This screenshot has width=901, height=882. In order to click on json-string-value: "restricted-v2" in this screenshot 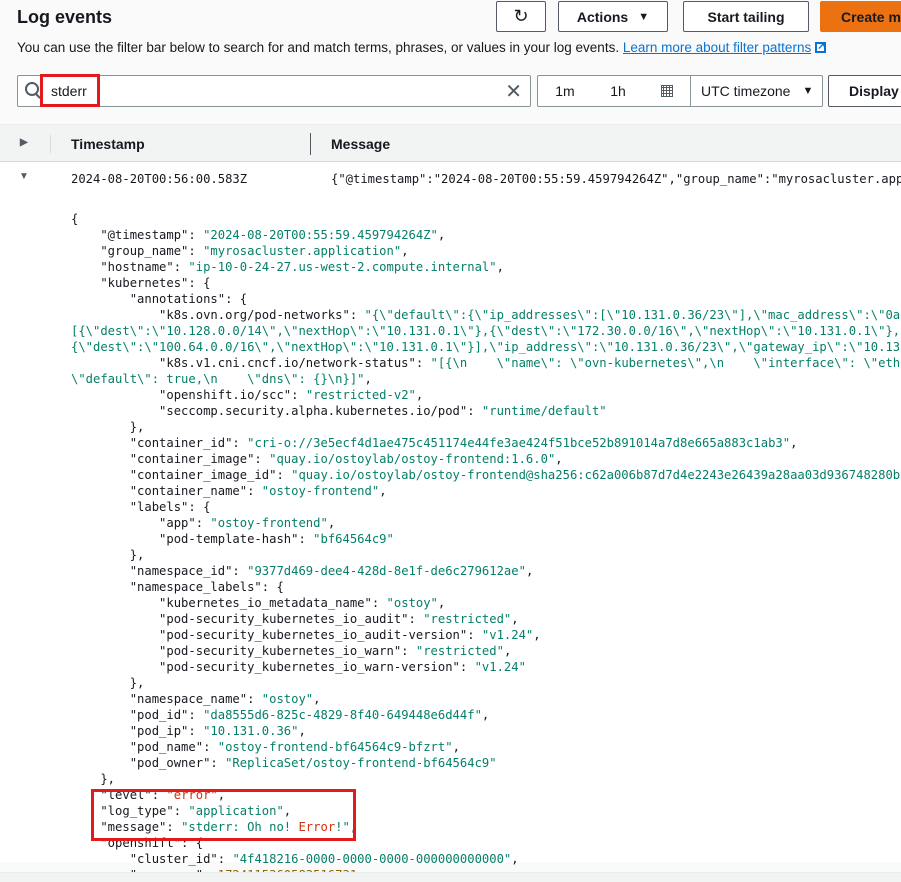, I will do `click(361, 395)`.